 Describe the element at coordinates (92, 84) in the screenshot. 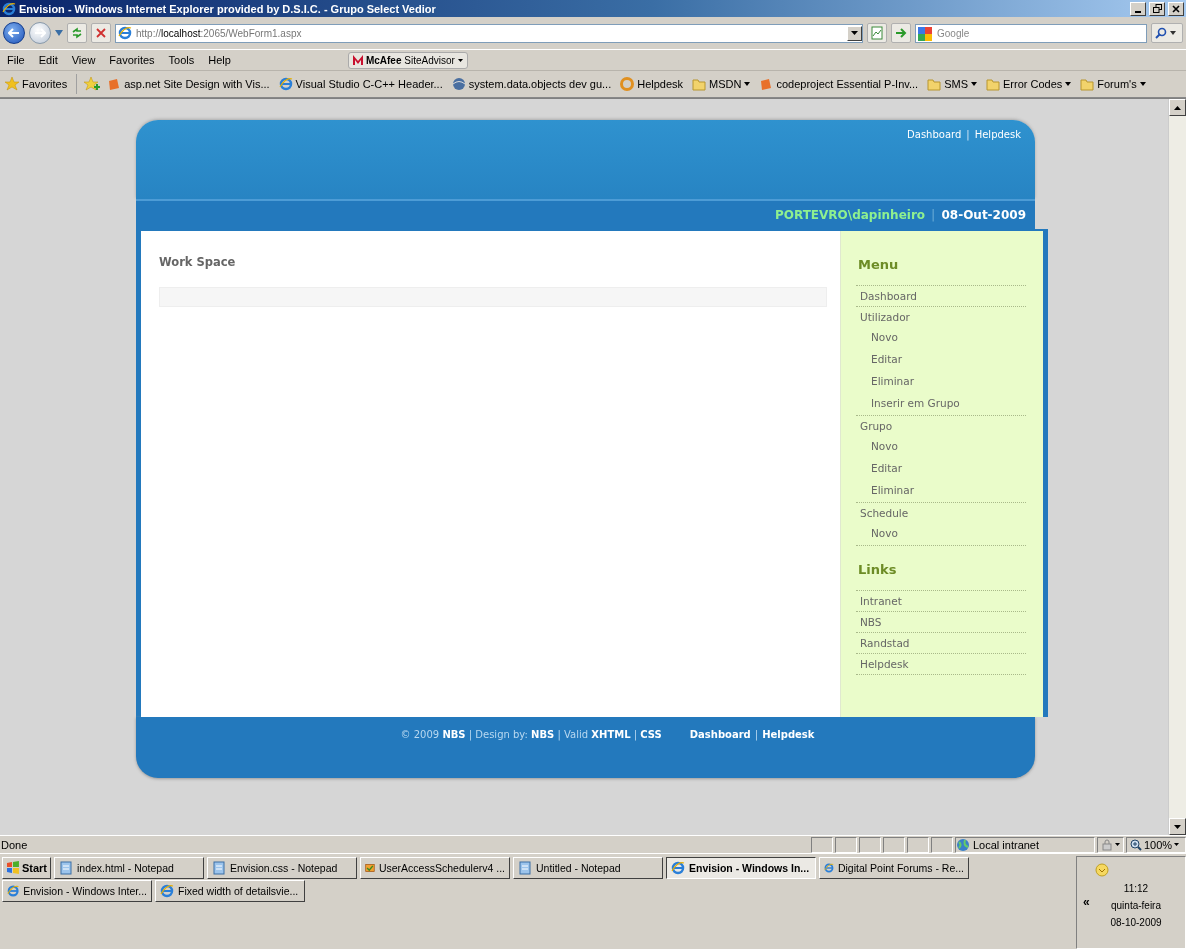

I see `add-favorite-icon` at that location.